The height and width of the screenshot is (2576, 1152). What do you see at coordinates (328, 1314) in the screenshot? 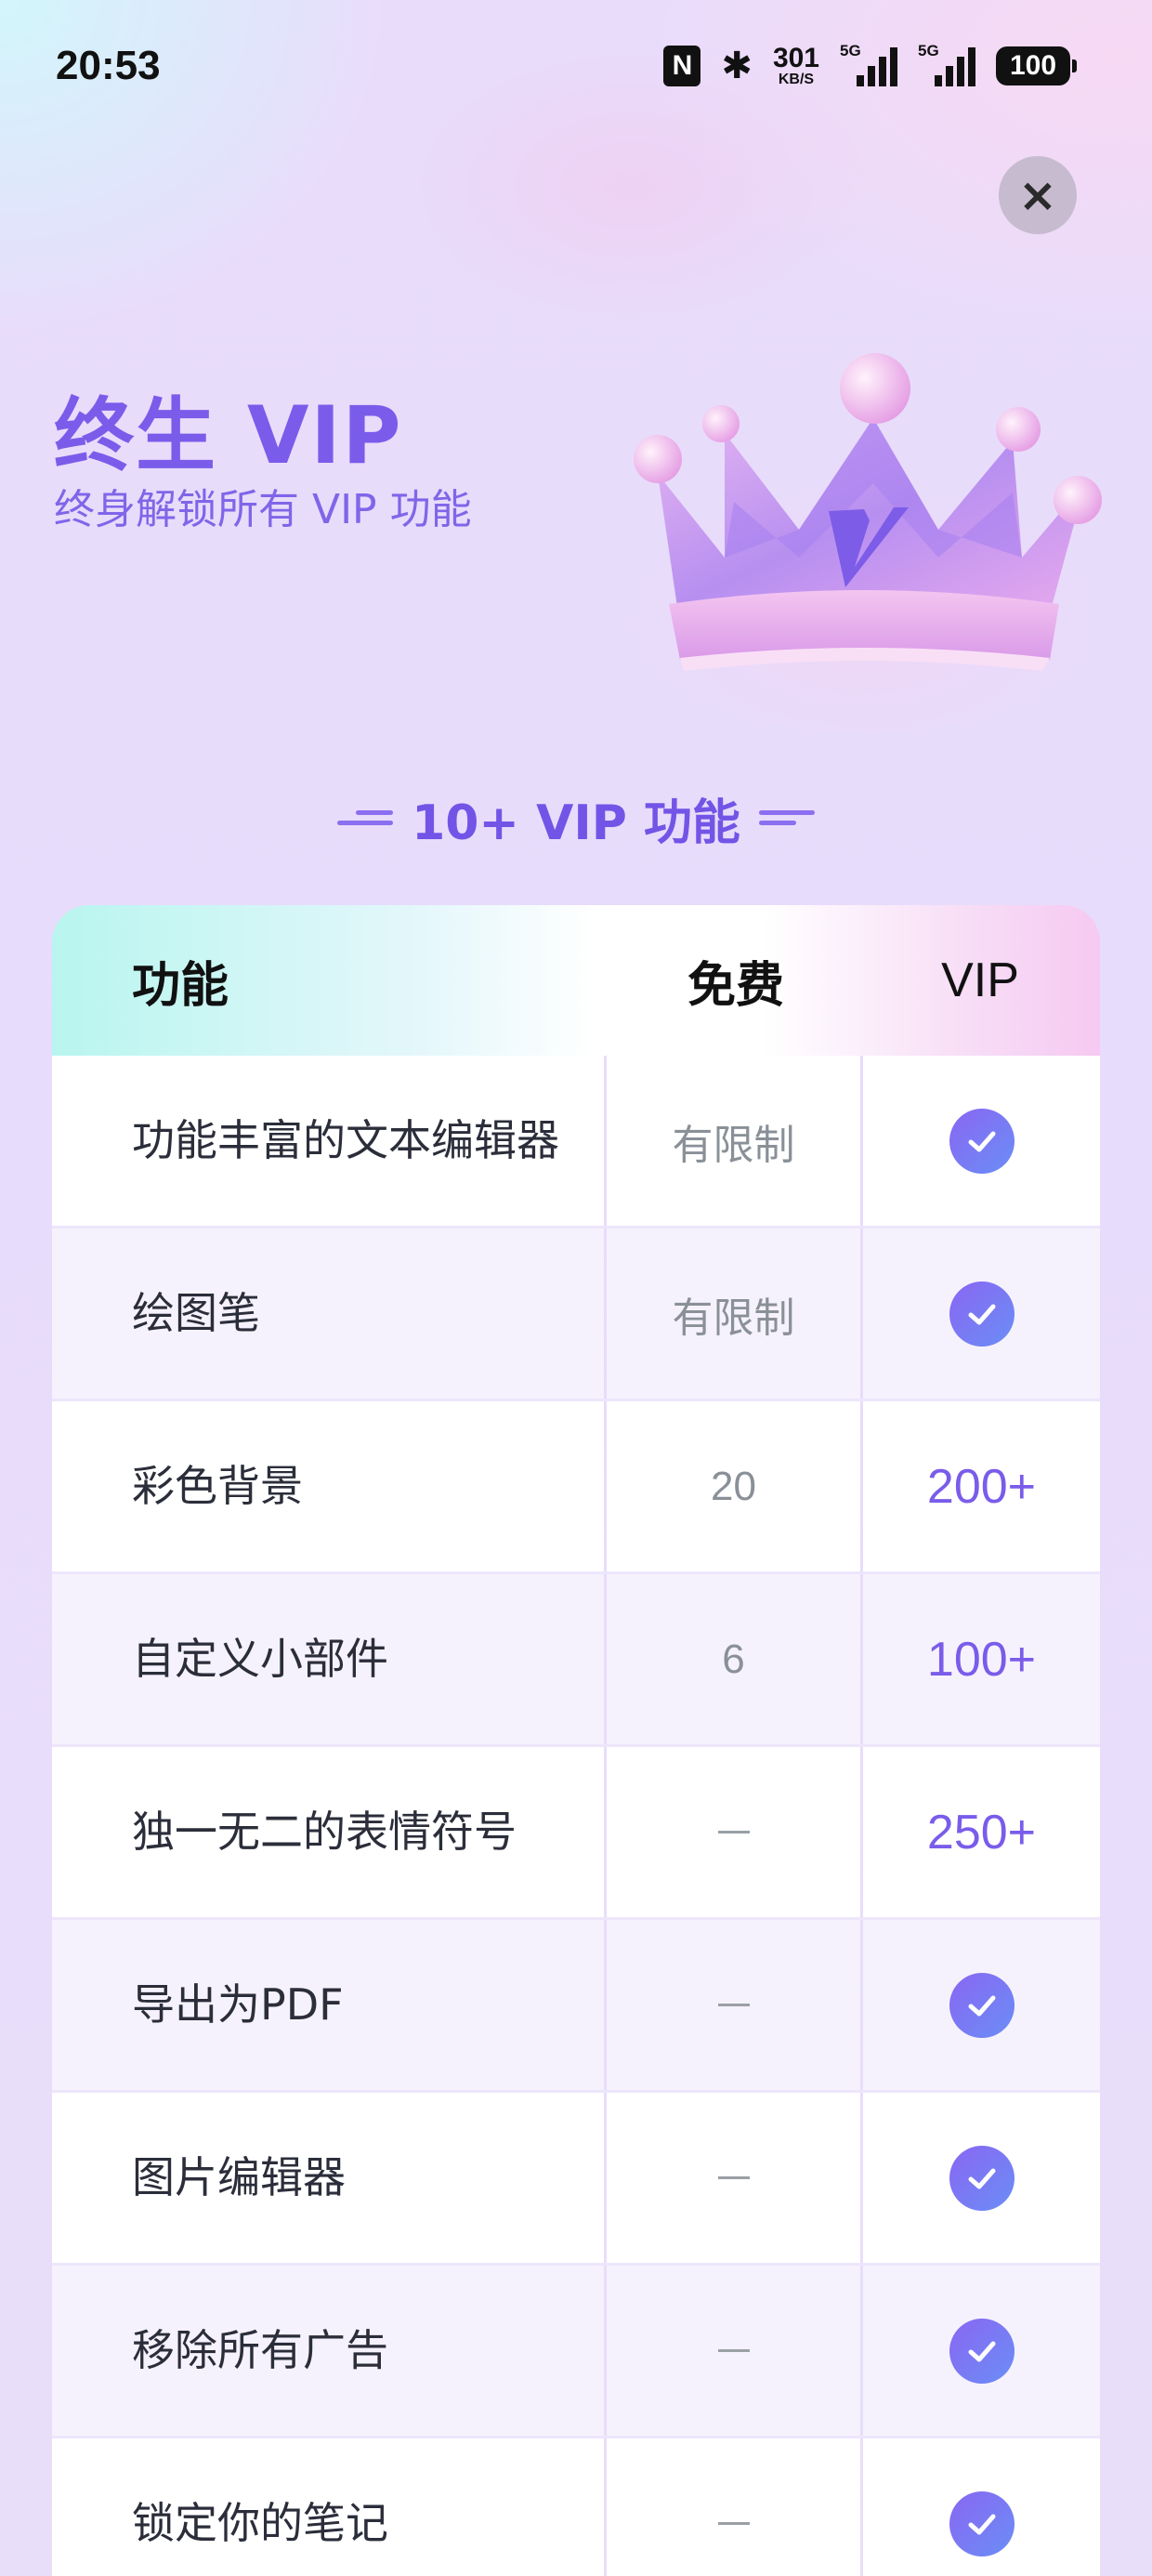
I see `feature-name: 绘图笔` at bounding box center [328, 1314].